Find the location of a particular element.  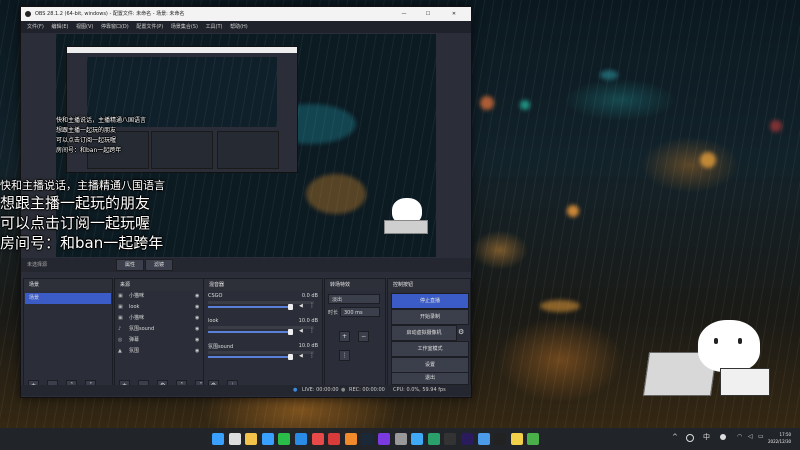

qq-icon is located at coordinates (301, 439).